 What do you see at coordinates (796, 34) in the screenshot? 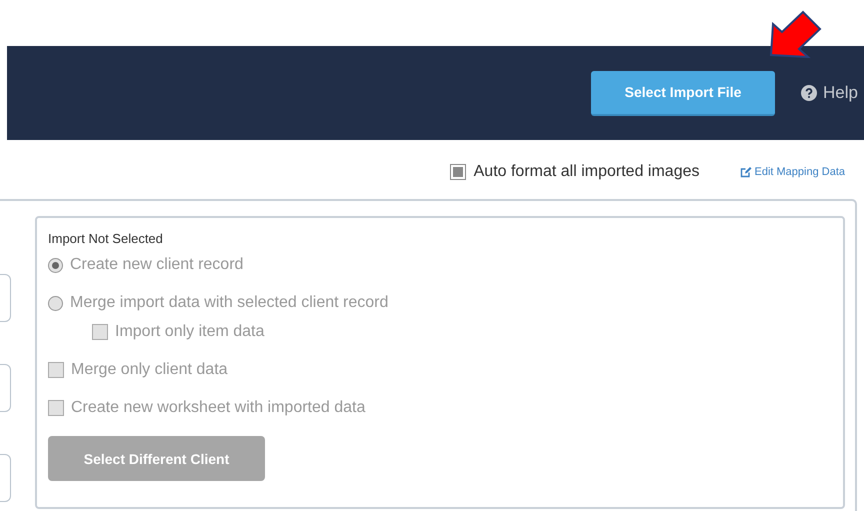
I see `arrow-icon` at bounding box center [796, 34].